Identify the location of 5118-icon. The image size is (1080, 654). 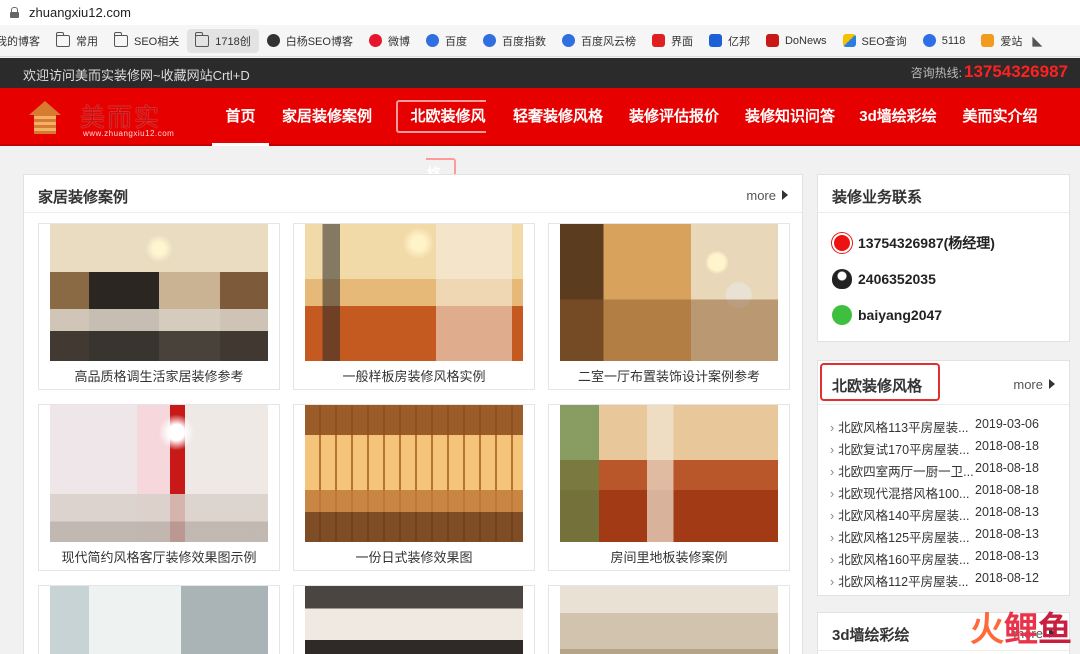
(929, 40).